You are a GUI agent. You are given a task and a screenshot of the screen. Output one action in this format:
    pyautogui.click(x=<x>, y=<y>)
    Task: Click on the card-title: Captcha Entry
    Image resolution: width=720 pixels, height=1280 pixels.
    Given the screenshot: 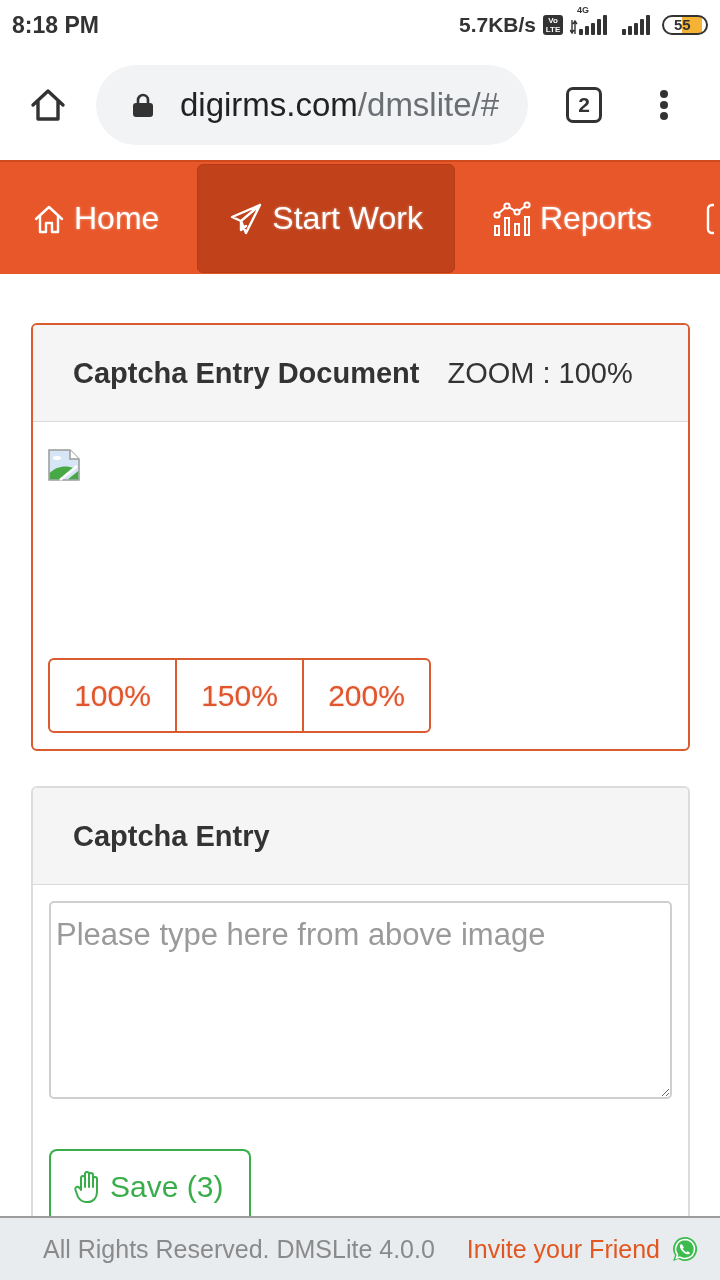 What is the action you would take?
    pyautogui.click(x=171, y=836)
    